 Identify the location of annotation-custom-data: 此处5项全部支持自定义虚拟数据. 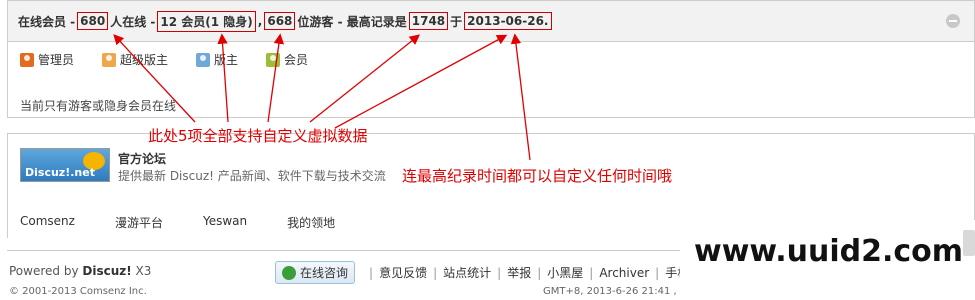
(258, 136).